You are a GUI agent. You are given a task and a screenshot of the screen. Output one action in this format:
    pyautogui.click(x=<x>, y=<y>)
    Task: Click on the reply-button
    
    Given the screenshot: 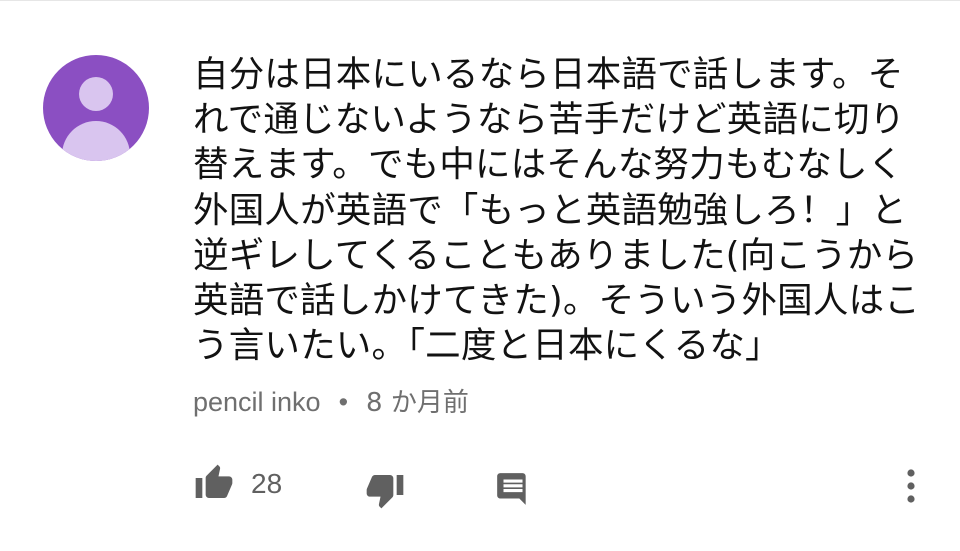 What is the action you would take?
    pyautogui.click(x=513, y=489)
    